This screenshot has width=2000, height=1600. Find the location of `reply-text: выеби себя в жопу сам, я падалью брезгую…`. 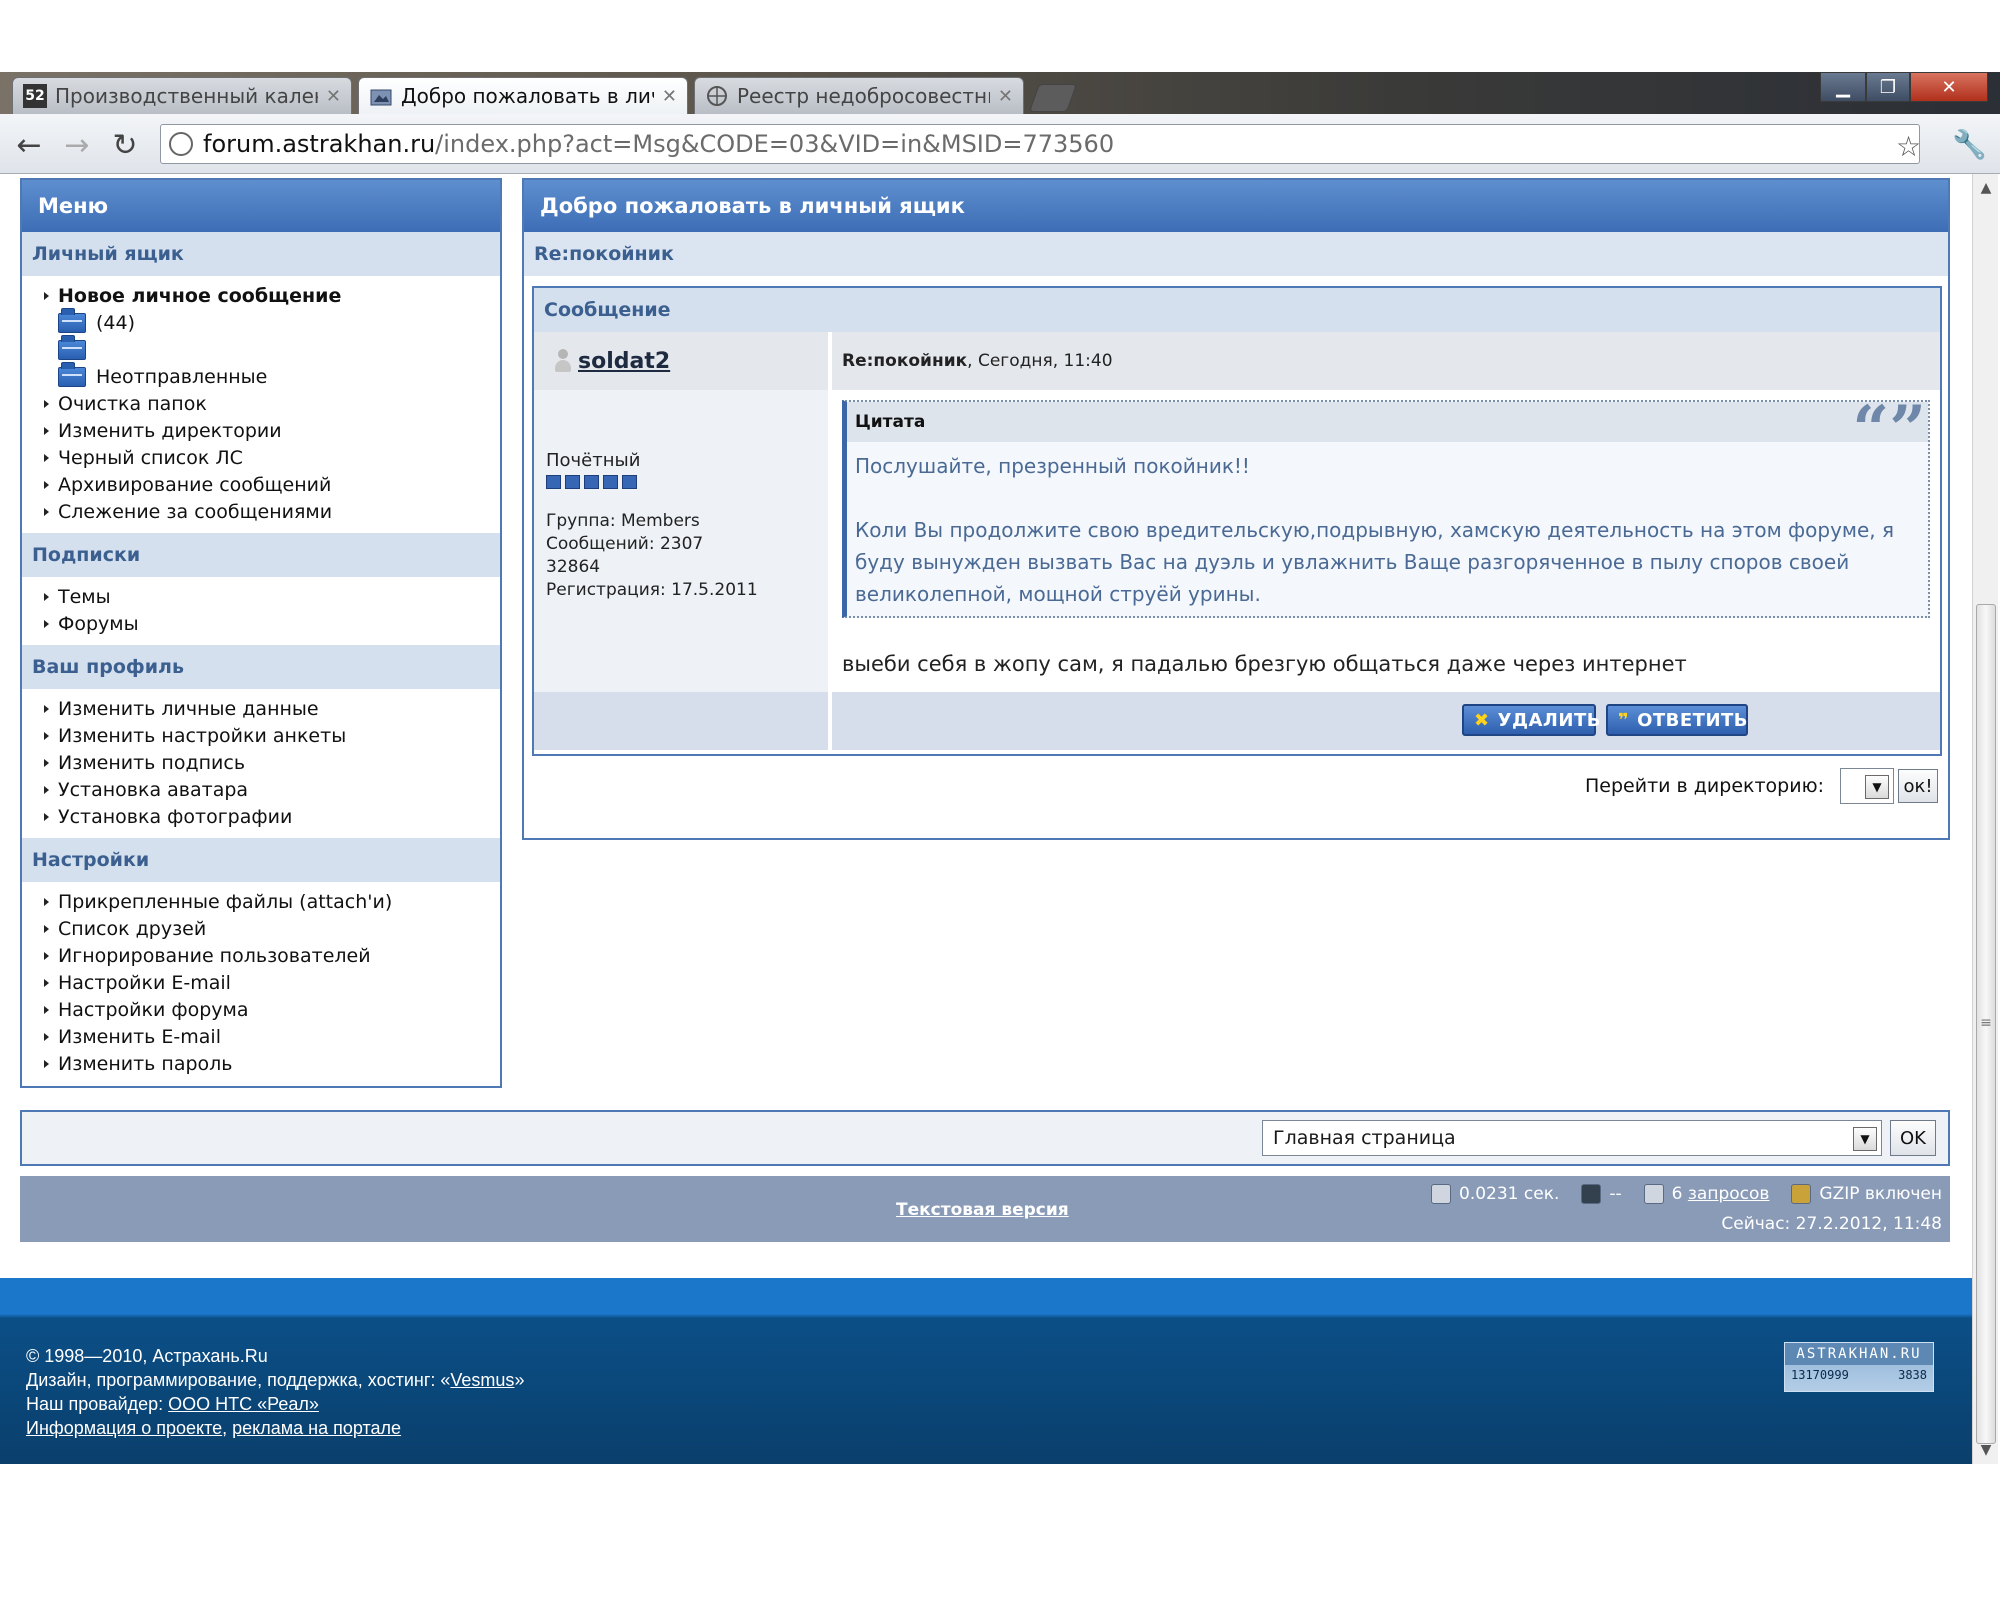

reply-text: выеби себя в жопу сам, я падалью брезгую… is located at coordinates (1264, 664).